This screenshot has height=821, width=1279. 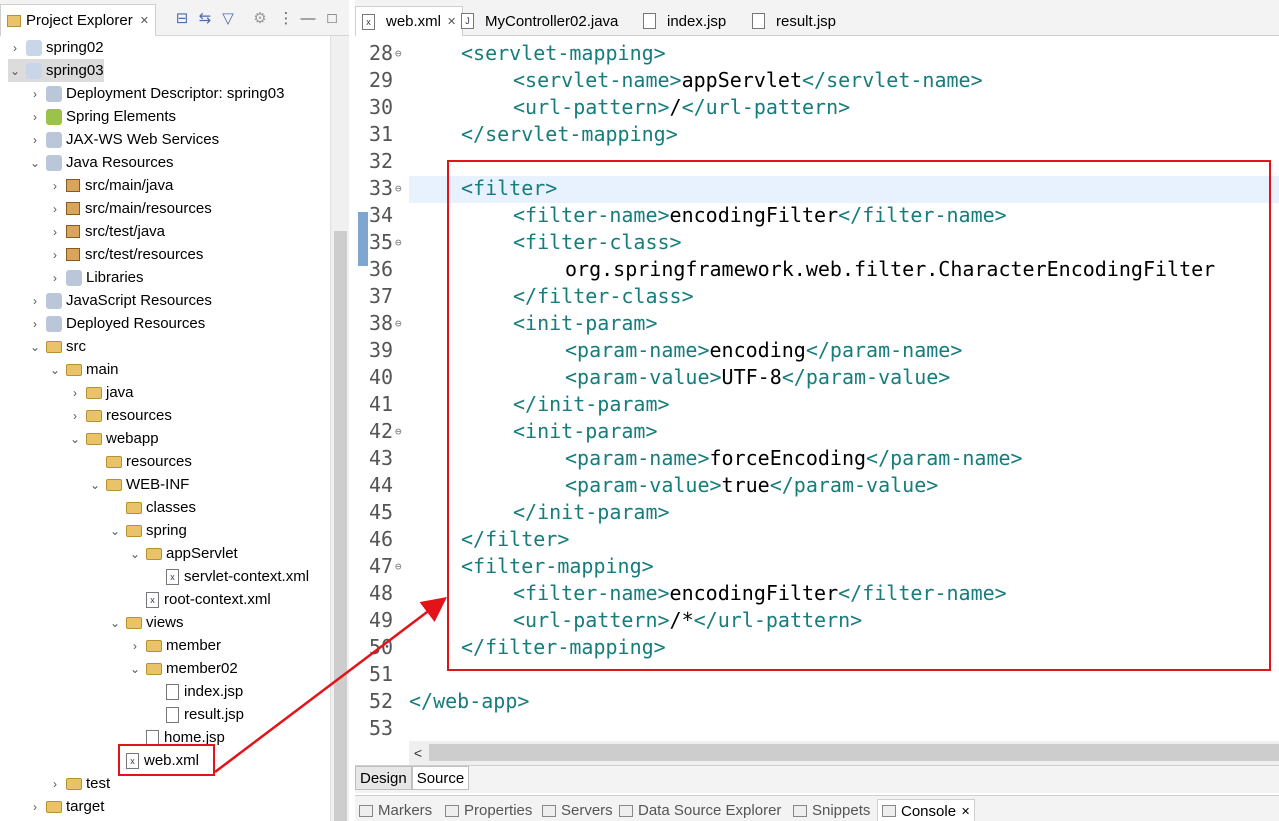 What do you see at coordinates (260, 18) in the screenshot?
I see `working-set-icon: ⚙` at bounding box center [260, 18].